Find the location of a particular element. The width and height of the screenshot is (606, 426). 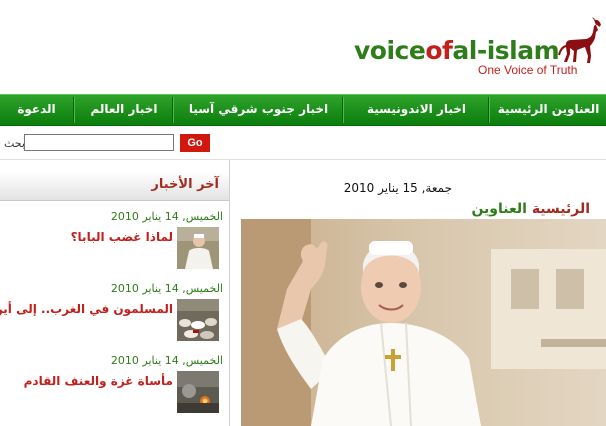

nav-item-world-news: اخبار العالم is located at coordinates (124, 110).